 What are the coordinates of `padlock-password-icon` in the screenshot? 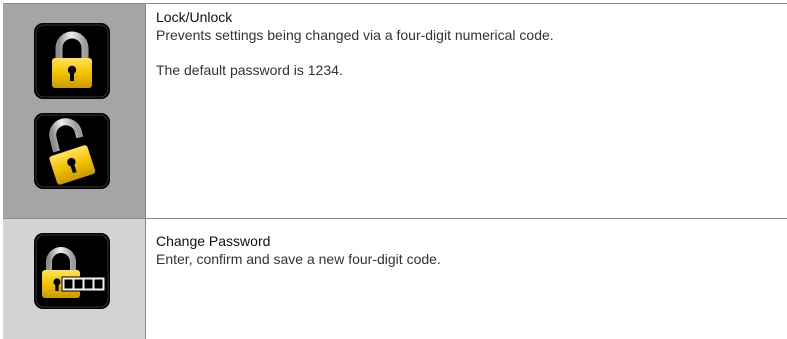 It's located at (72, 271).